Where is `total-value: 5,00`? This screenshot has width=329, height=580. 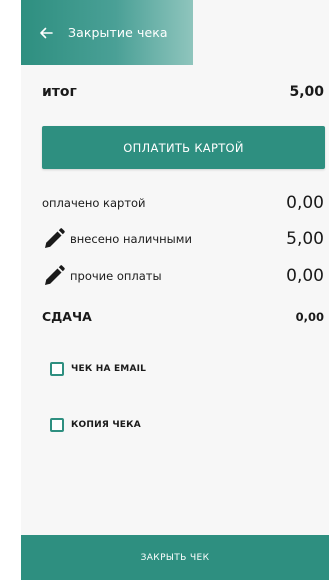 total-value: 5,00 is located at coordinates (306, 92).